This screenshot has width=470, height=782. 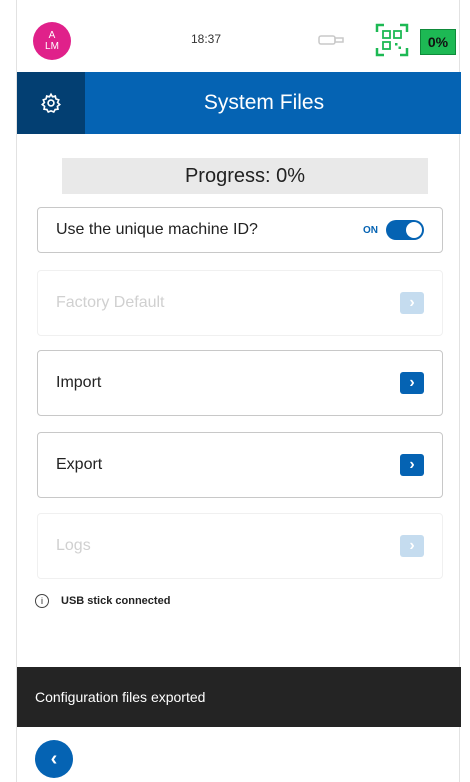 What do you see at coordinates (245, 176) in the screenshot?
I see `progress-label: Progress: 0%` at bounding box center [245, 176].